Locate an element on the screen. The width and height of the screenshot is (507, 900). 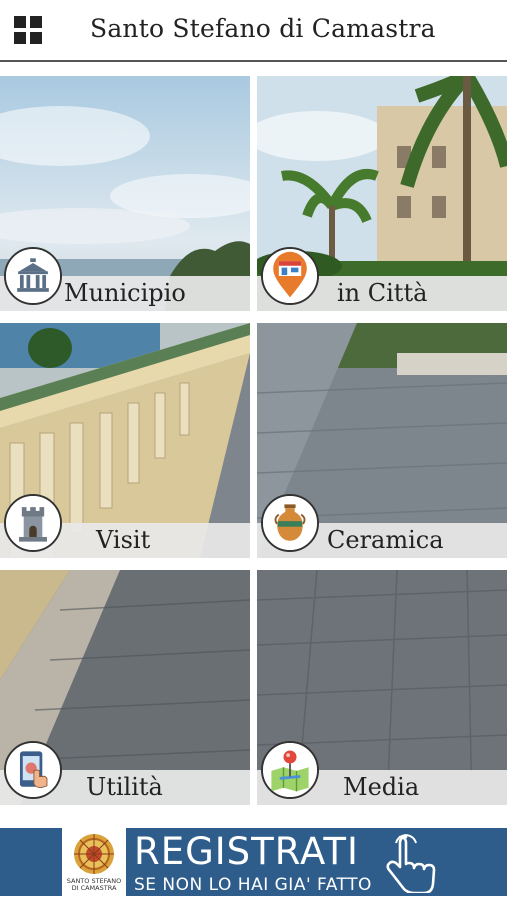
tile-municipio: Municipio is located at coordinates (125, 193).